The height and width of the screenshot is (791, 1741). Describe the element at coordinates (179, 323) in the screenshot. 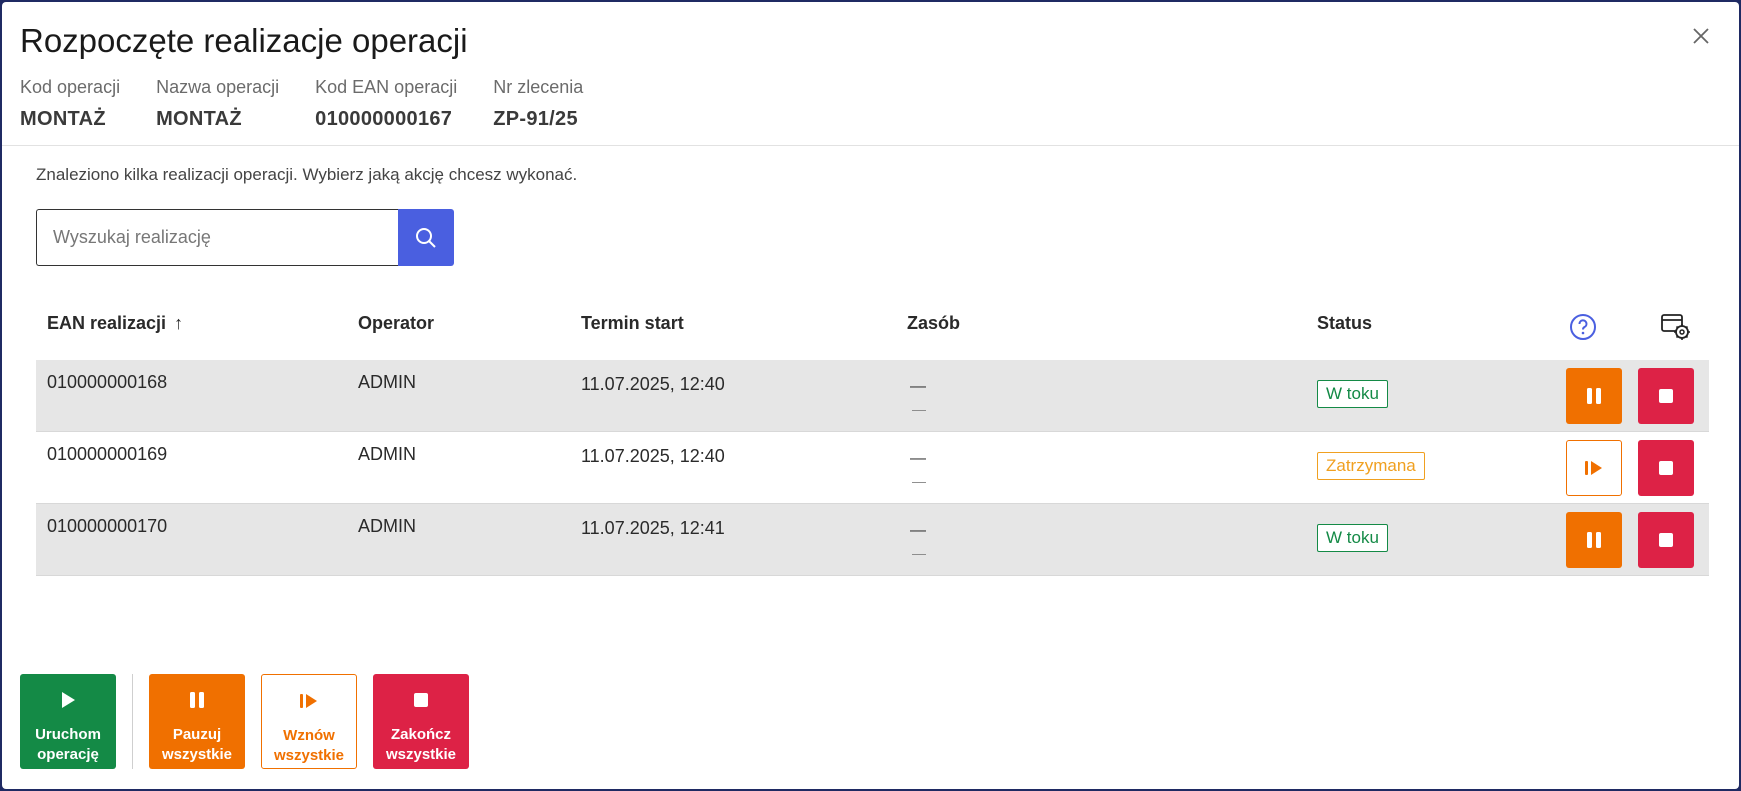

I see `sort-asc-icon: ↑` at that location.